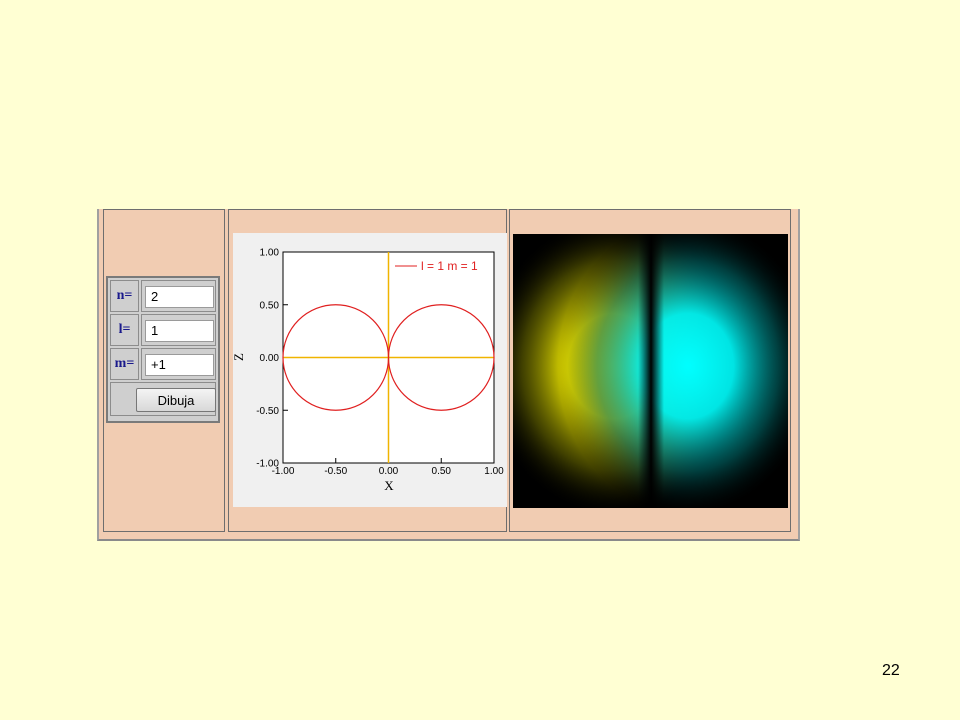 The image size is (960, 720). I want to click on orbital-image, so click(650, 371).